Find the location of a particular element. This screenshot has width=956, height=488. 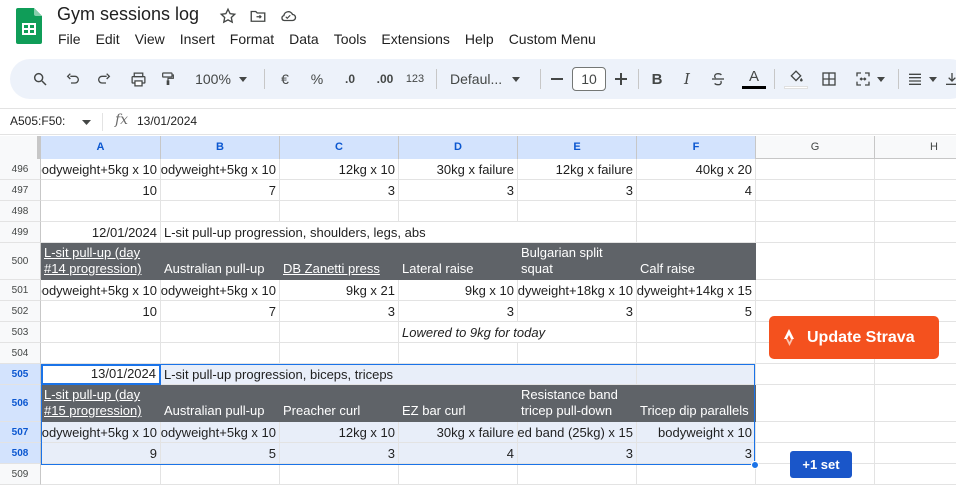

menu-extensions: Extensions is located at coordinates (415, 39).